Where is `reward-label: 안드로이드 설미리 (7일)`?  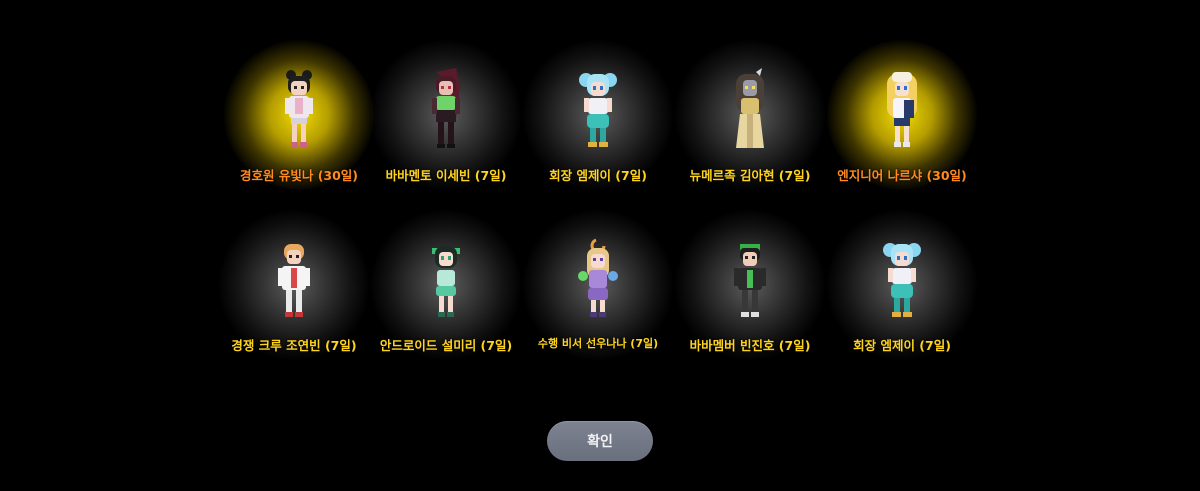 reward-label: 안드로이드 설미리 (7일) is located at coordinates (446, 345).